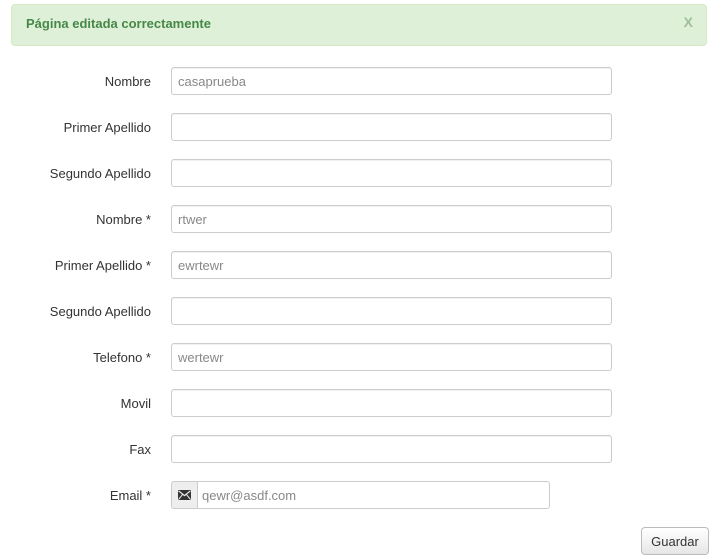 The height and width of the screenshot is (557, 717). What do you see at coordinates (359, 25) in the screenshot?
I see `success-alert: Página editada correctamente X` at bounding box center [359, 25].